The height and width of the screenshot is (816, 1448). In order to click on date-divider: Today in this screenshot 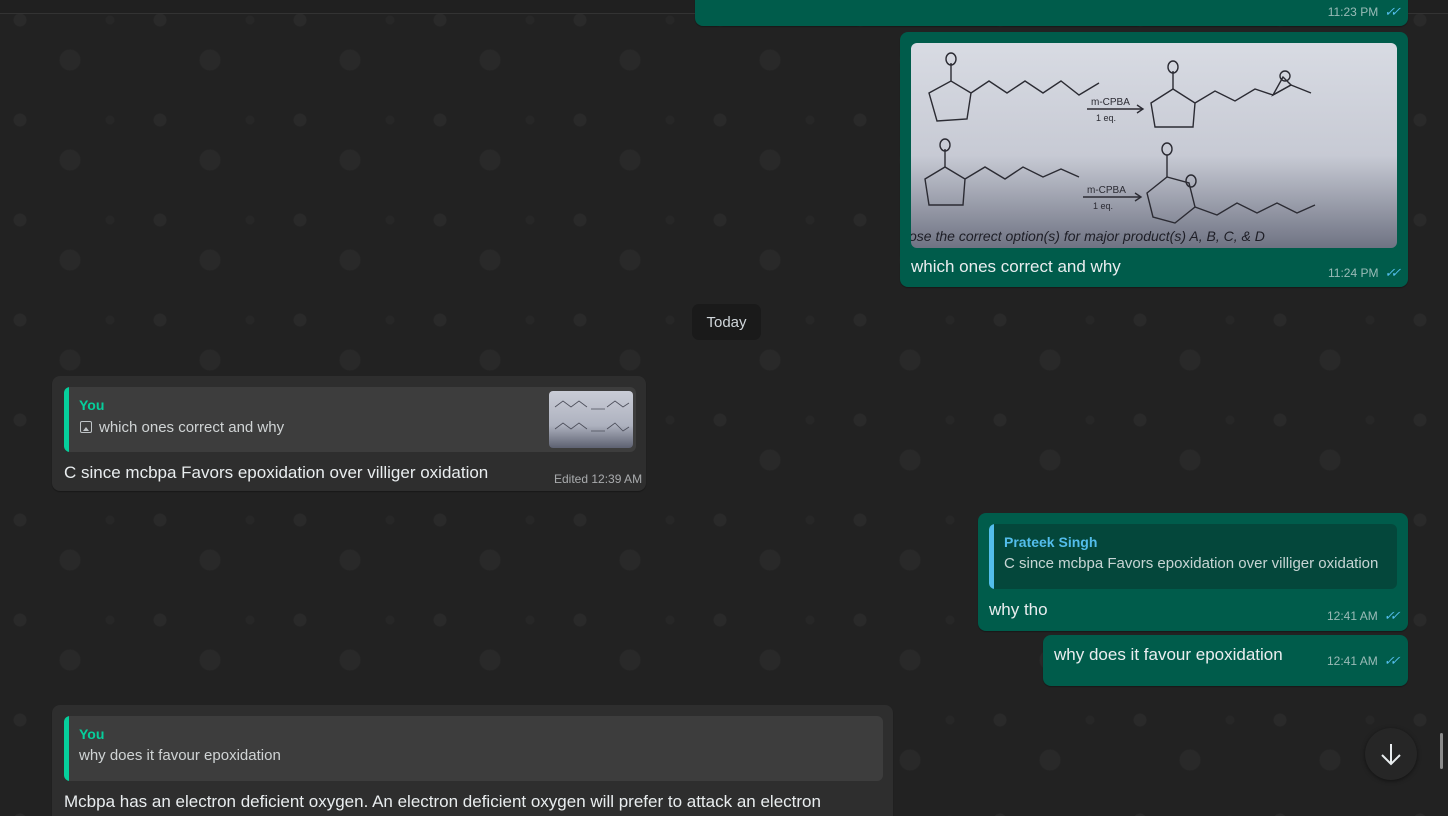, I will do `click(726, 322)`.